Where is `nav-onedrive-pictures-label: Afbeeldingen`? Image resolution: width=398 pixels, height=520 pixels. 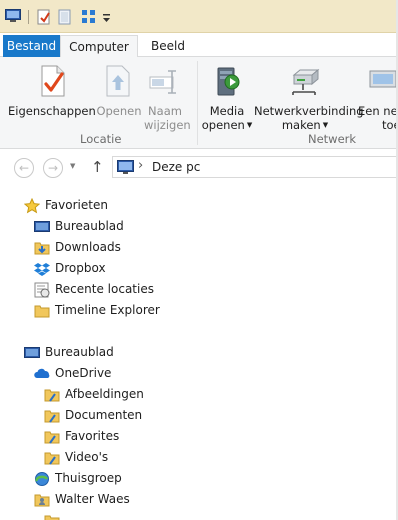 nav-onedrive-pictures-label: Afbeeldingen is located at coordinates (104, 394).